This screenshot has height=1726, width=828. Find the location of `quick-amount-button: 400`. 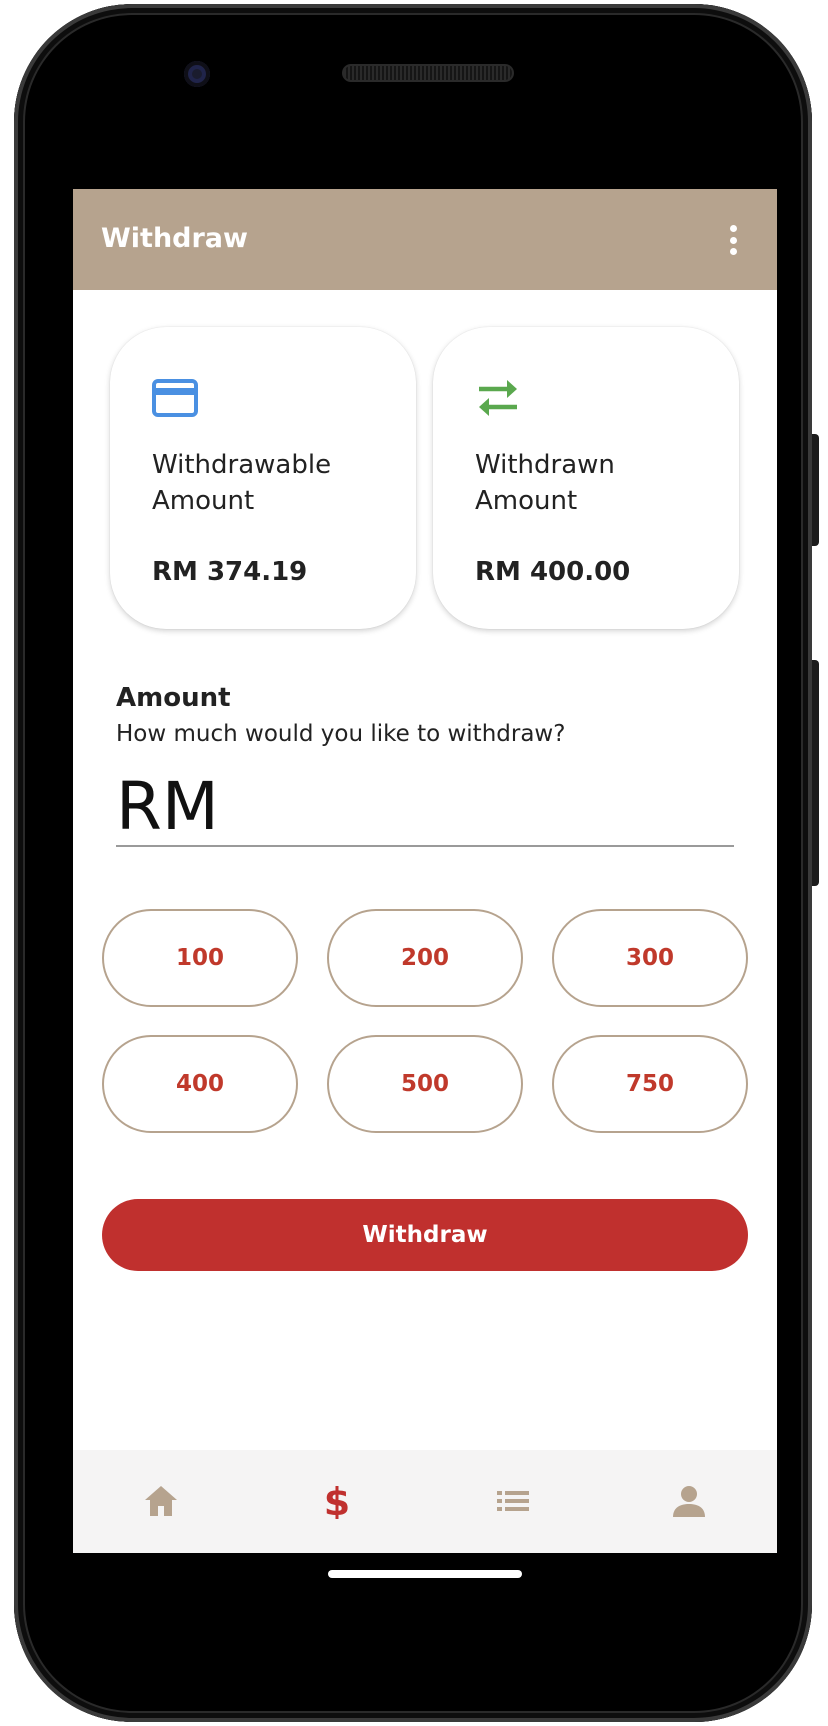

quick-amount-button: 400 is located at coordinates (200, 1084).